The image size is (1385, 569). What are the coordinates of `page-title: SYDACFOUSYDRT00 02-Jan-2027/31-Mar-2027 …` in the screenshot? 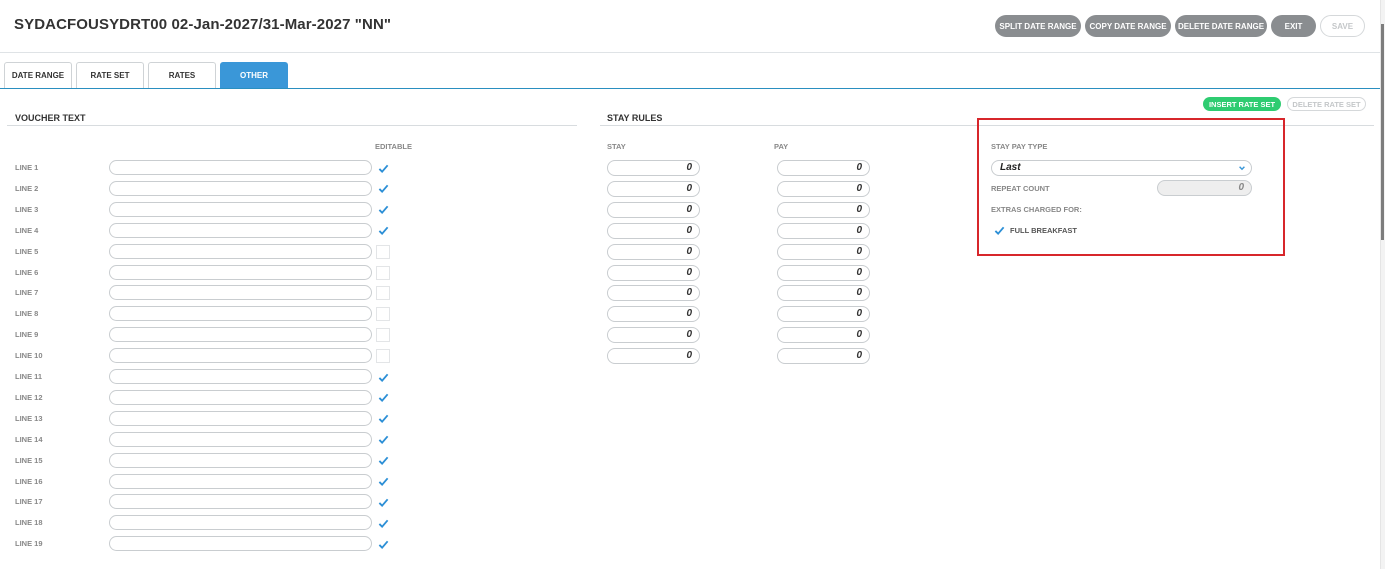 It's located at (203, 24).